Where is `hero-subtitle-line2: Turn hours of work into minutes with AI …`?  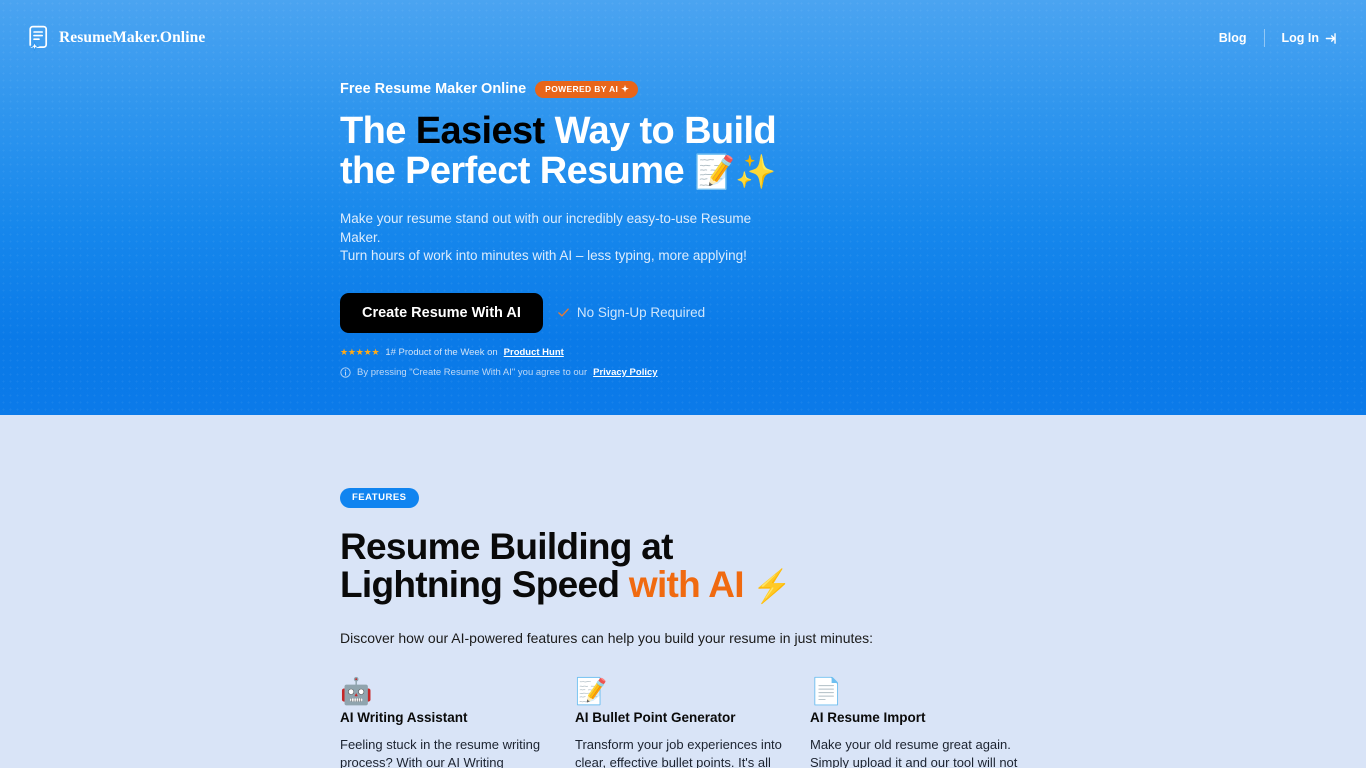
hero-subtitle-line2: Turn hours of work into minutes with AI … is located at coordinates (543, 255).